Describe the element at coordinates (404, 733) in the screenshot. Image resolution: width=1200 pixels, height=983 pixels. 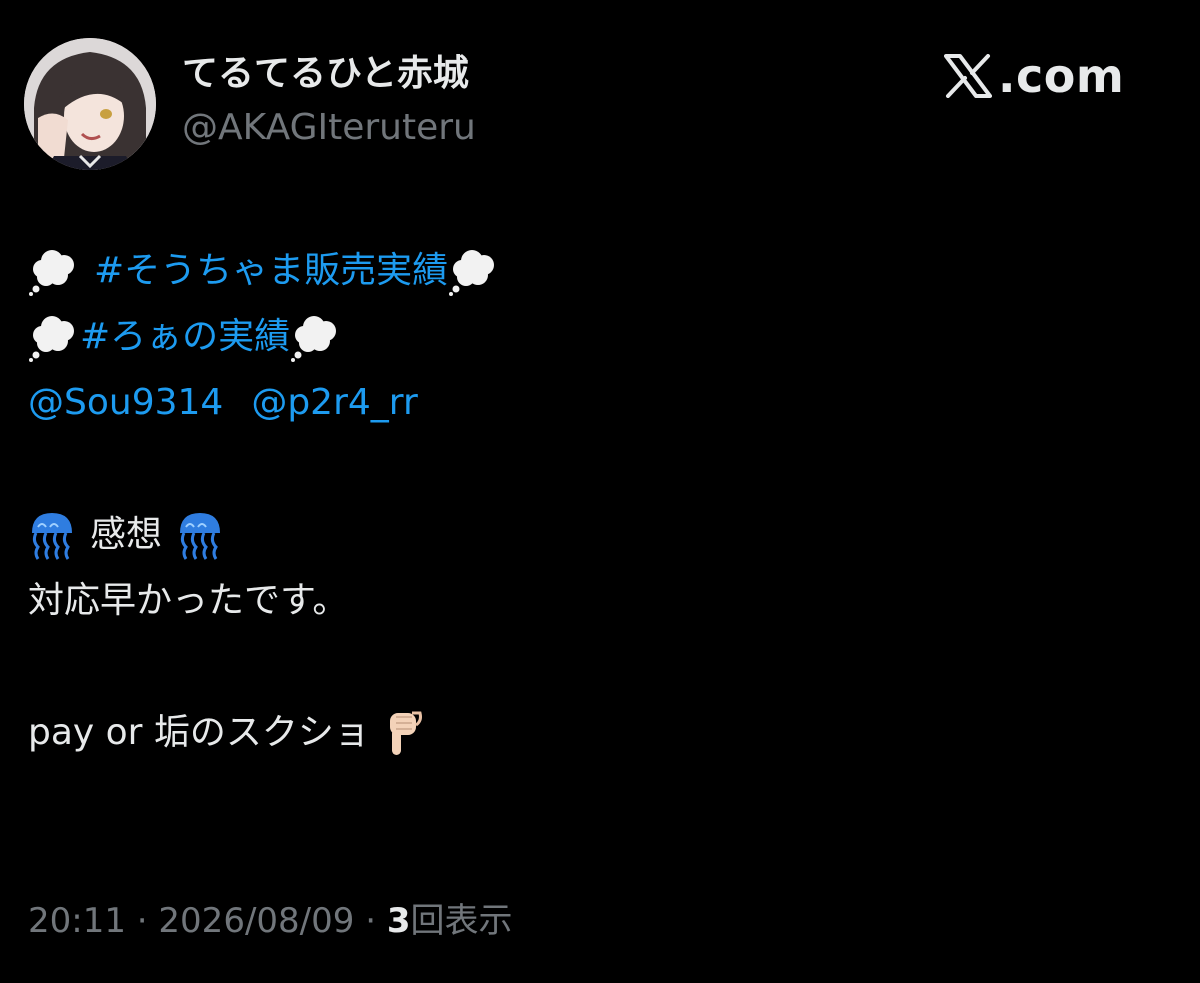
I see `pointing-down-icon` at that location.